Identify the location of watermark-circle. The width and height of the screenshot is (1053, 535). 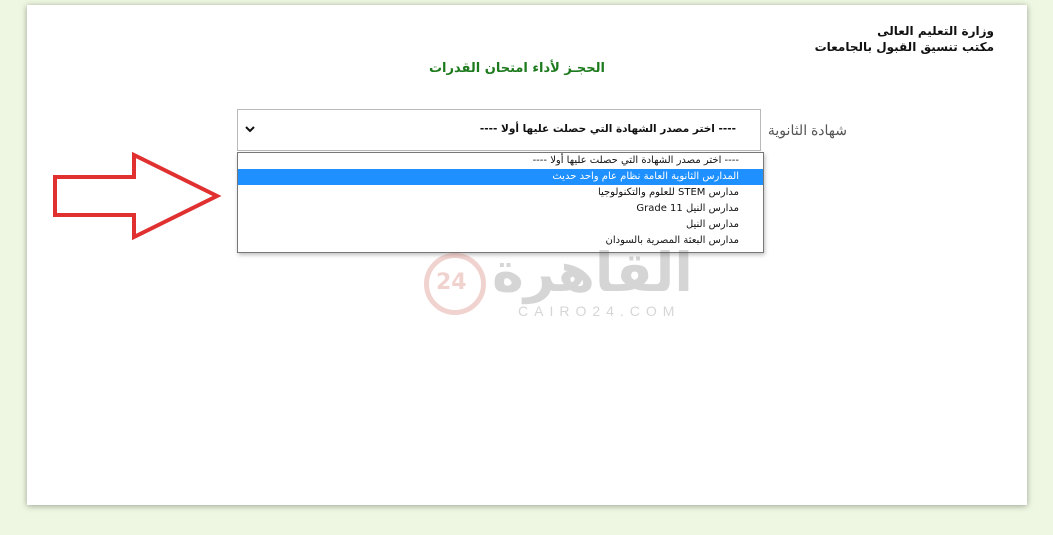
(455, 284).